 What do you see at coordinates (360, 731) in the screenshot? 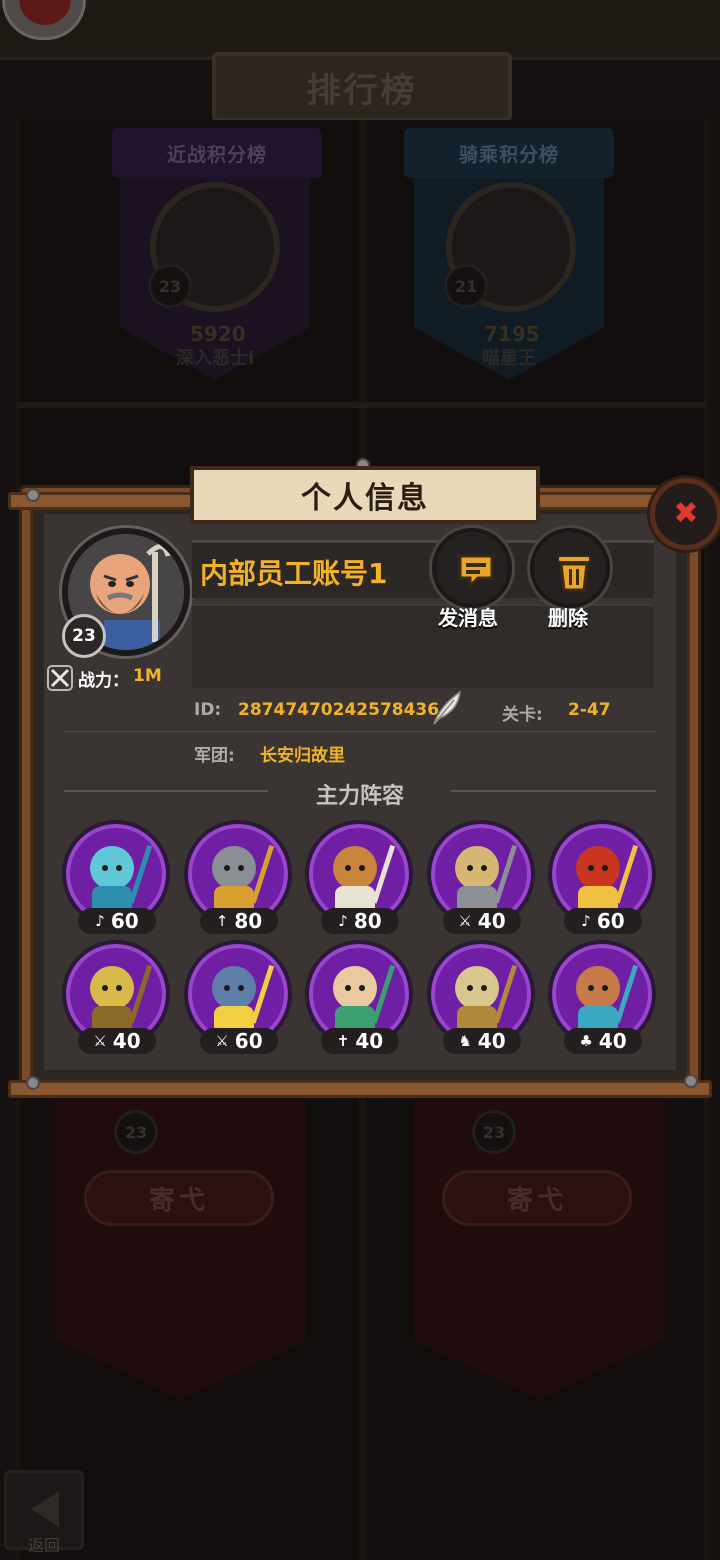
I see `info-separator` at bounding box center [360, 731].